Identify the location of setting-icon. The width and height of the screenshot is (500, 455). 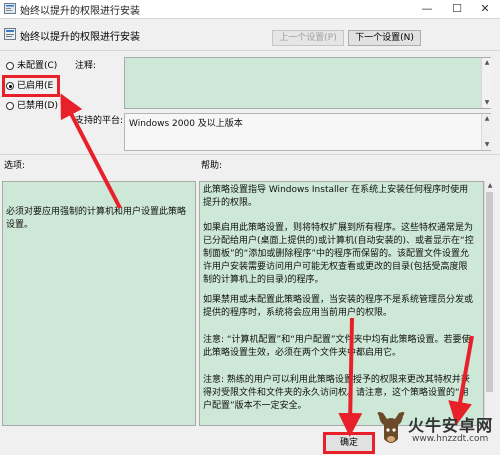
(10, 34).